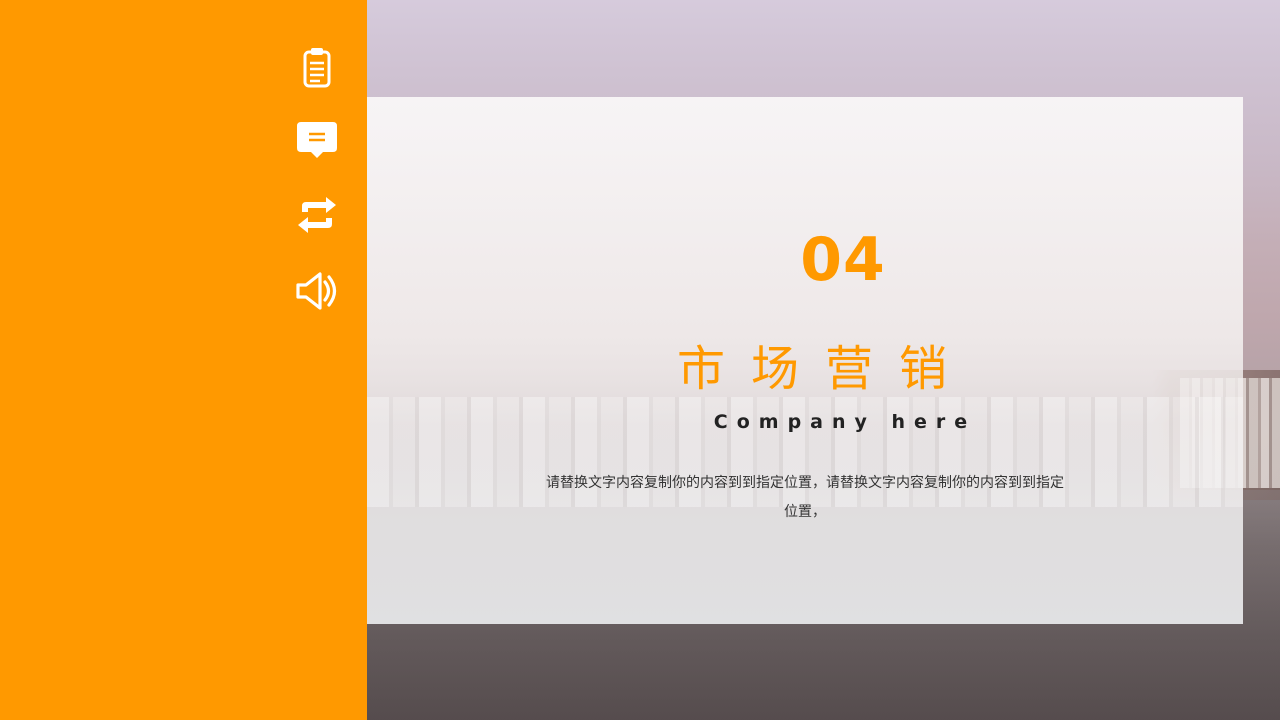  What do you see at coordinates (845, 422) in the screenshot?
I see `section-subtitle: Company here` at bounding box center [845, 422].